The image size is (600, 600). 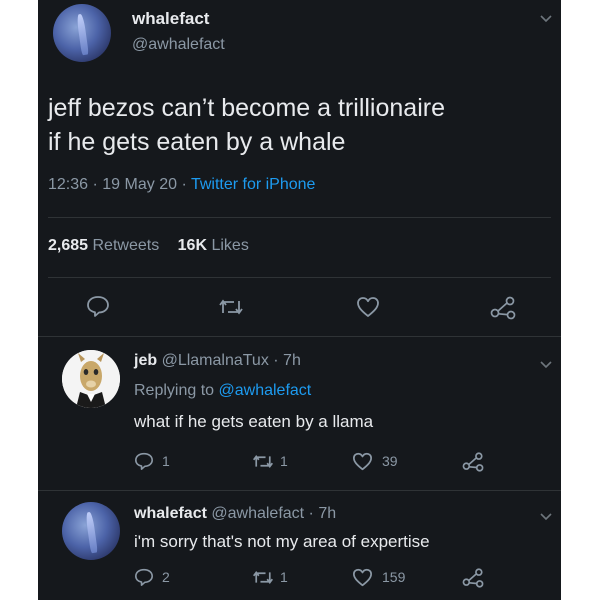 I want to click on reply-author-name: jeb, so click(x=145, y=360).